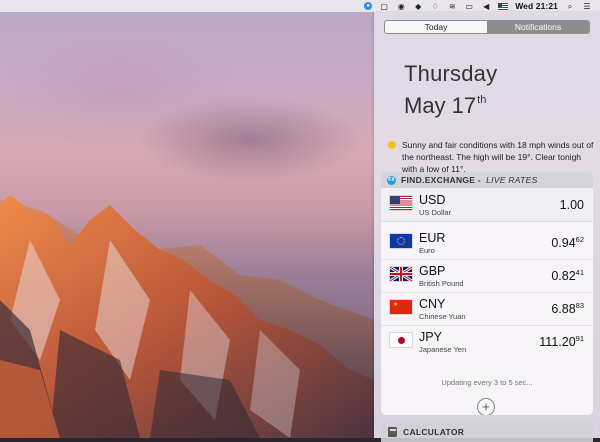  Describe the element at coordinates (418, 6) in the screenshot. I see `dropbox-icon: ◆` at that location.